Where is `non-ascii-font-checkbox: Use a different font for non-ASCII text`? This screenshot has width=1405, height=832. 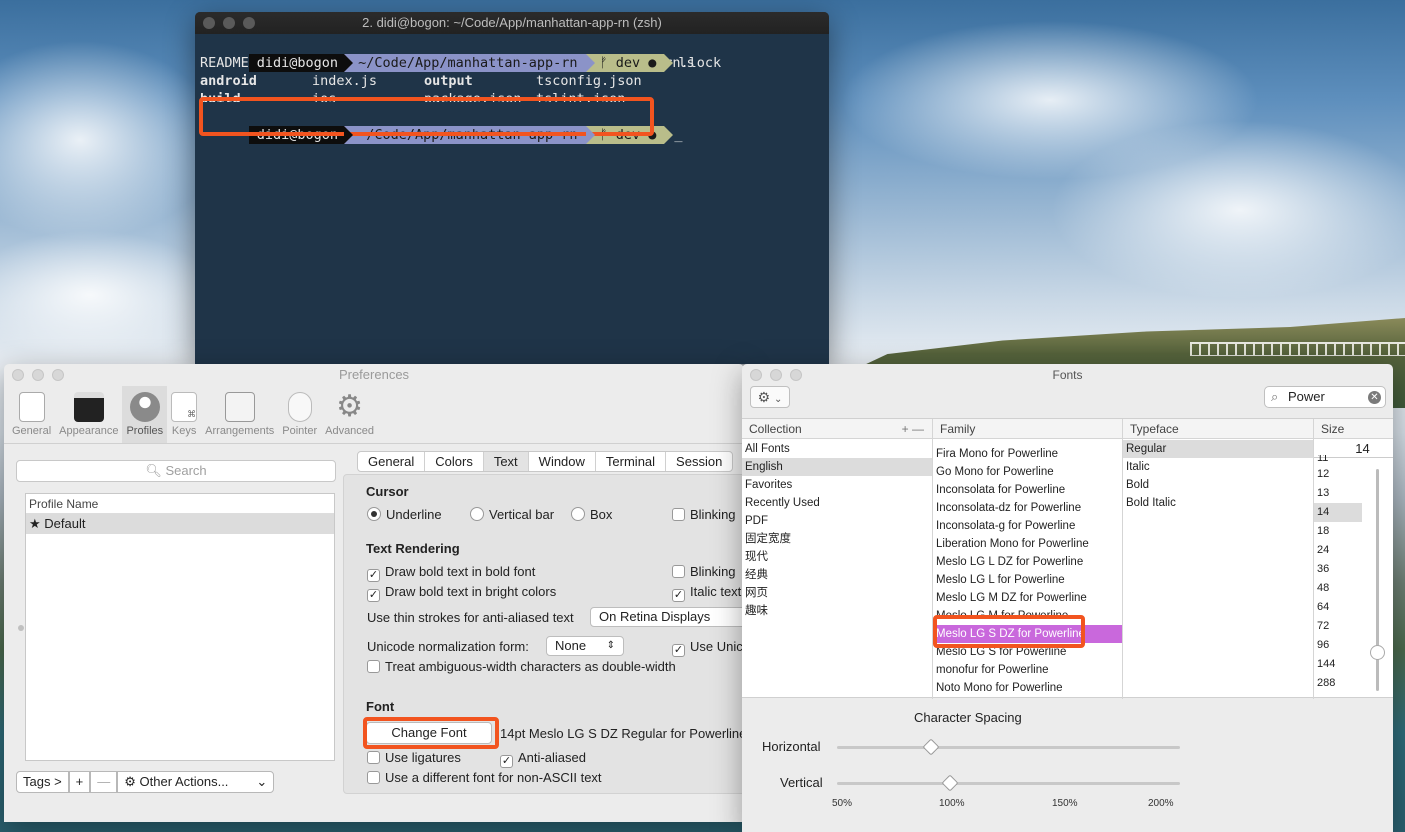
non-ascii-font-checkbox: Use a different font for non-ASCII text is located at coordinates (484, 777).